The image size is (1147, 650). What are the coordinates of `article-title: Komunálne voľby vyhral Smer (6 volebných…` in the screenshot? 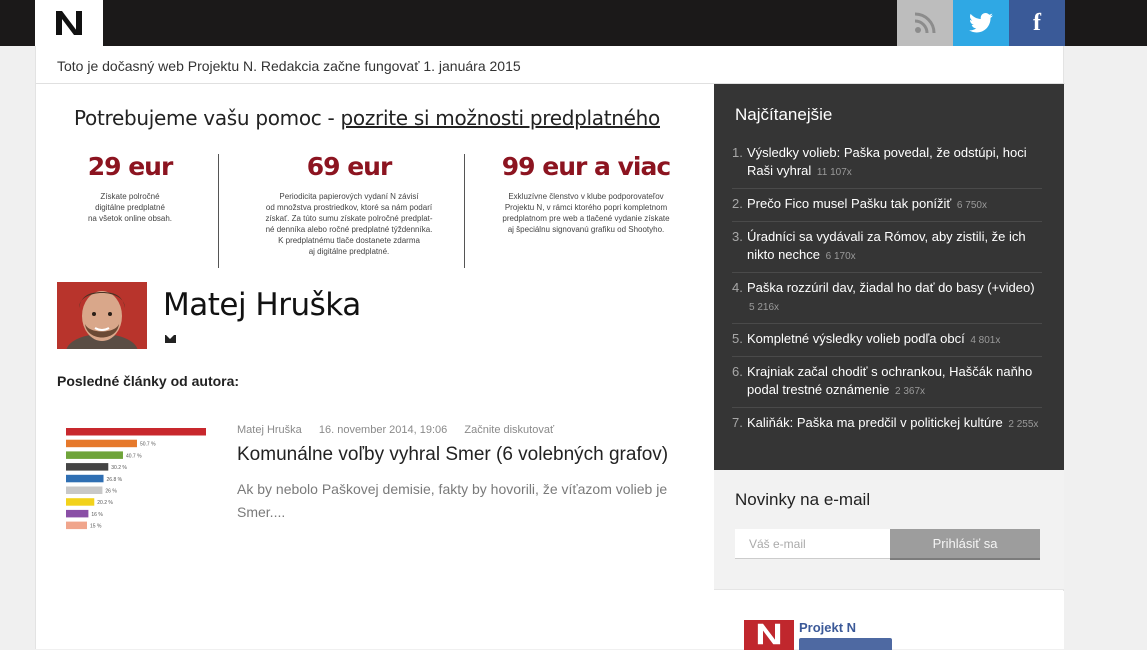 It's located at (452, 455).